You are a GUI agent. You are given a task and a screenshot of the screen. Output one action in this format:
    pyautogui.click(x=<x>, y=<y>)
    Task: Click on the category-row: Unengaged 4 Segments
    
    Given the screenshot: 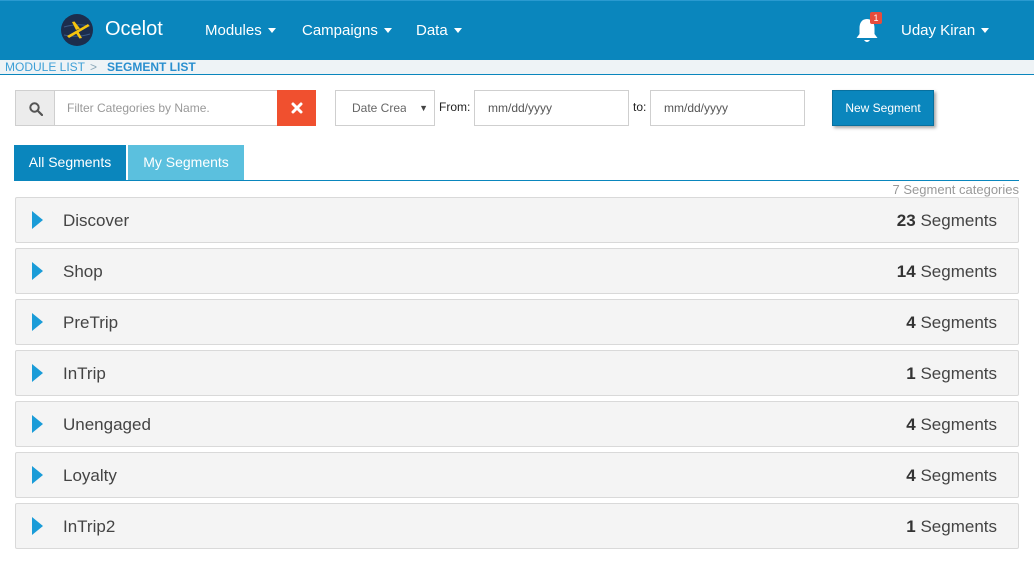 What is the action you would take?
    pyautogui.click(x=517, y=424)
    